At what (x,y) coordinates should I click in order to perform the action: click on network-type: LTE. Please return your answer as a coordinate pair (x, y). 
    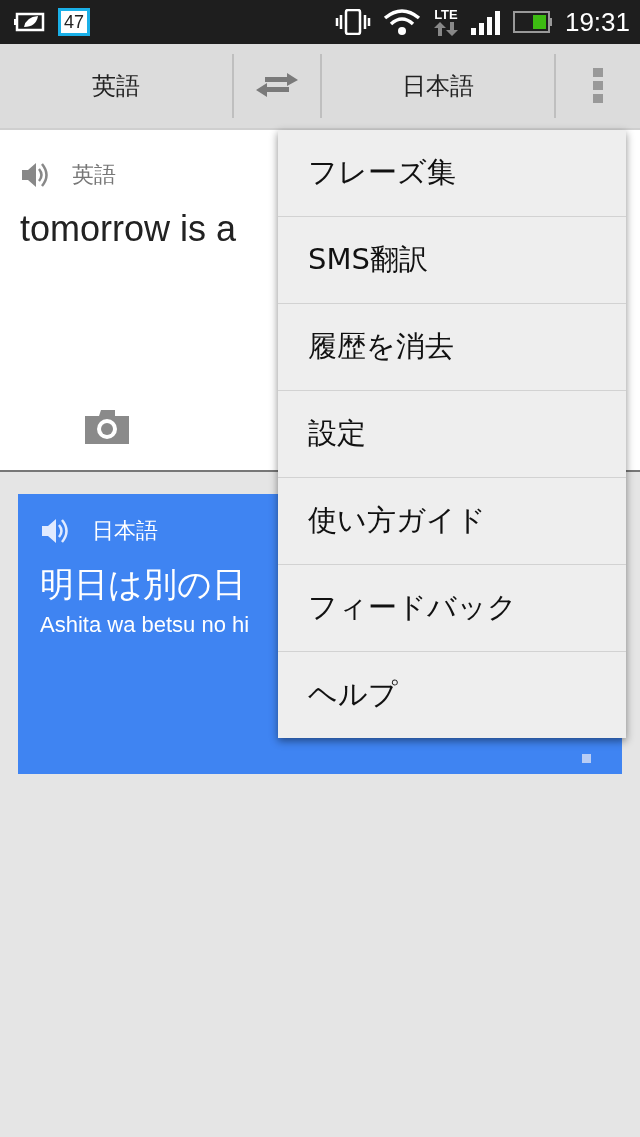
    Looking at the image, I should click on (446, 15).